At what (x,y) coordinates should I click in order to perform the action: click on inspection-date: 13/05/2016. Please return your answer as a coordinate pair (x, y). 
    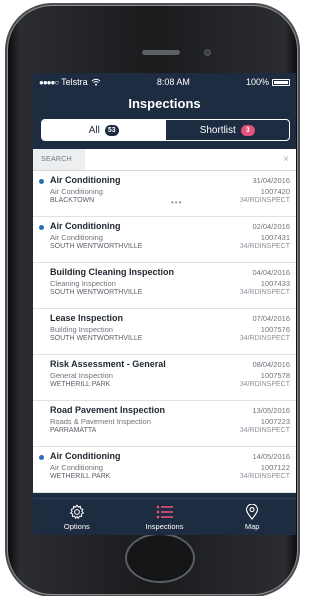
    Looking at the image, I should click on (271, 410).